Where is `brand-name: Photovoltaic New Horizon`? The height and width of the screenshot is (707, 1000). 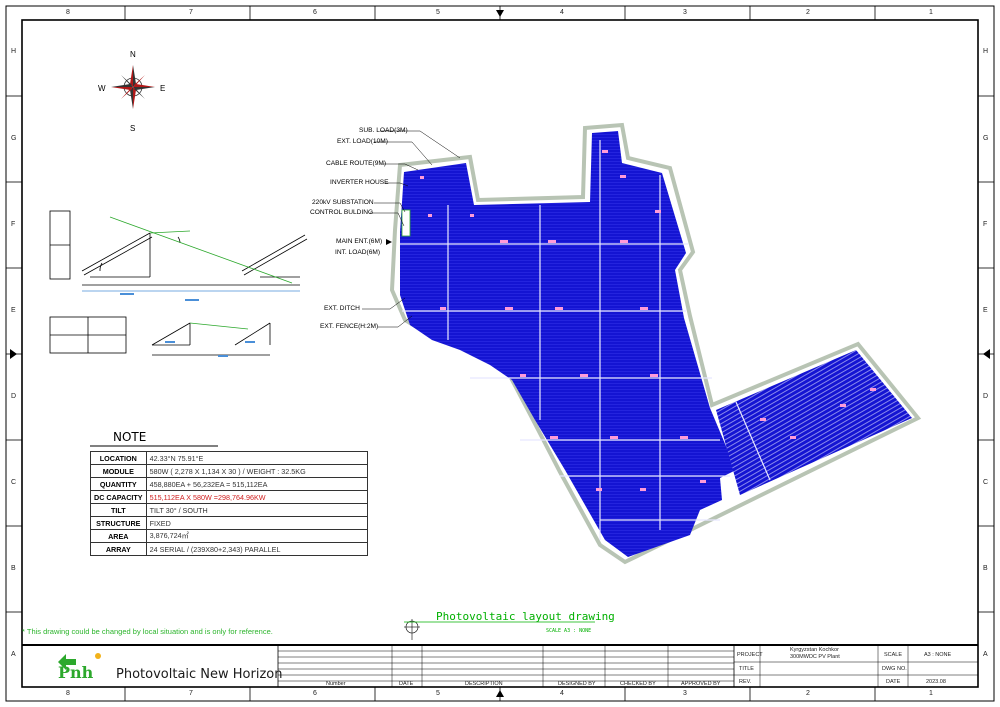
brand-name: Photovoltaic New Horizon is located at coordinates (199, 674).